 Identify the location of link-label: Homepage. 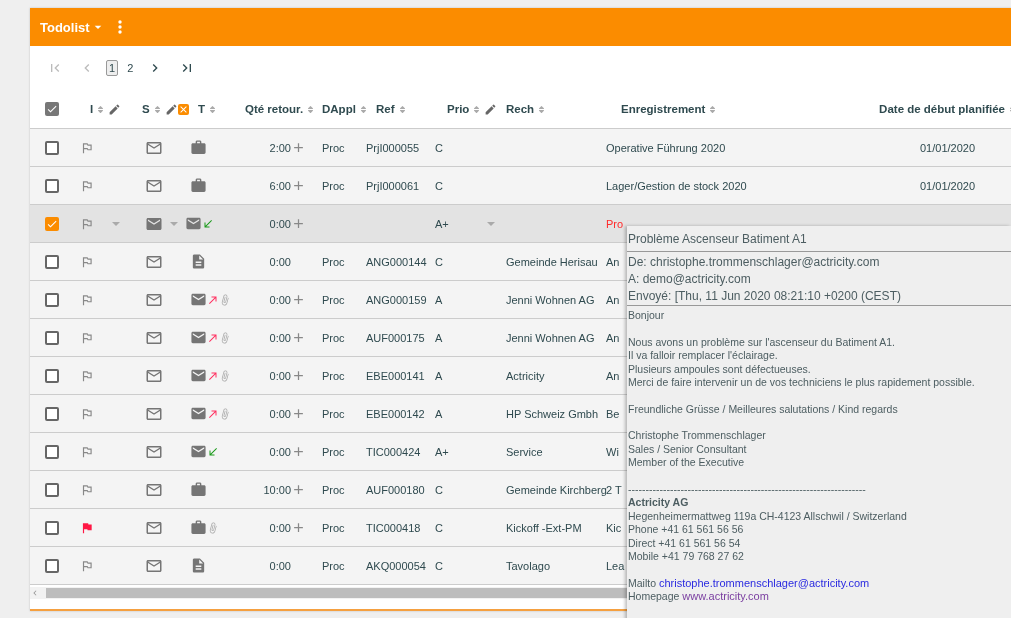
(654, 596).